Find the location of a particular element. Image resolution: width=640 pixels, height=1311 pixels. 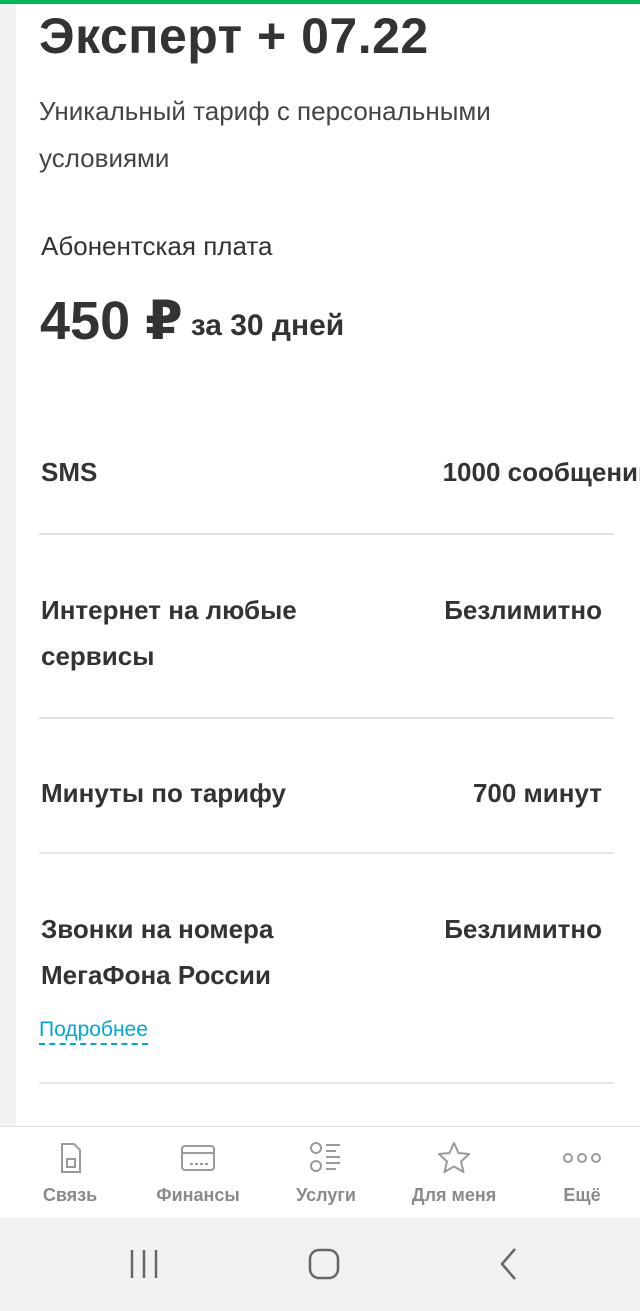

tab-svyaz: Связь is located at coordinates (70, 1173).